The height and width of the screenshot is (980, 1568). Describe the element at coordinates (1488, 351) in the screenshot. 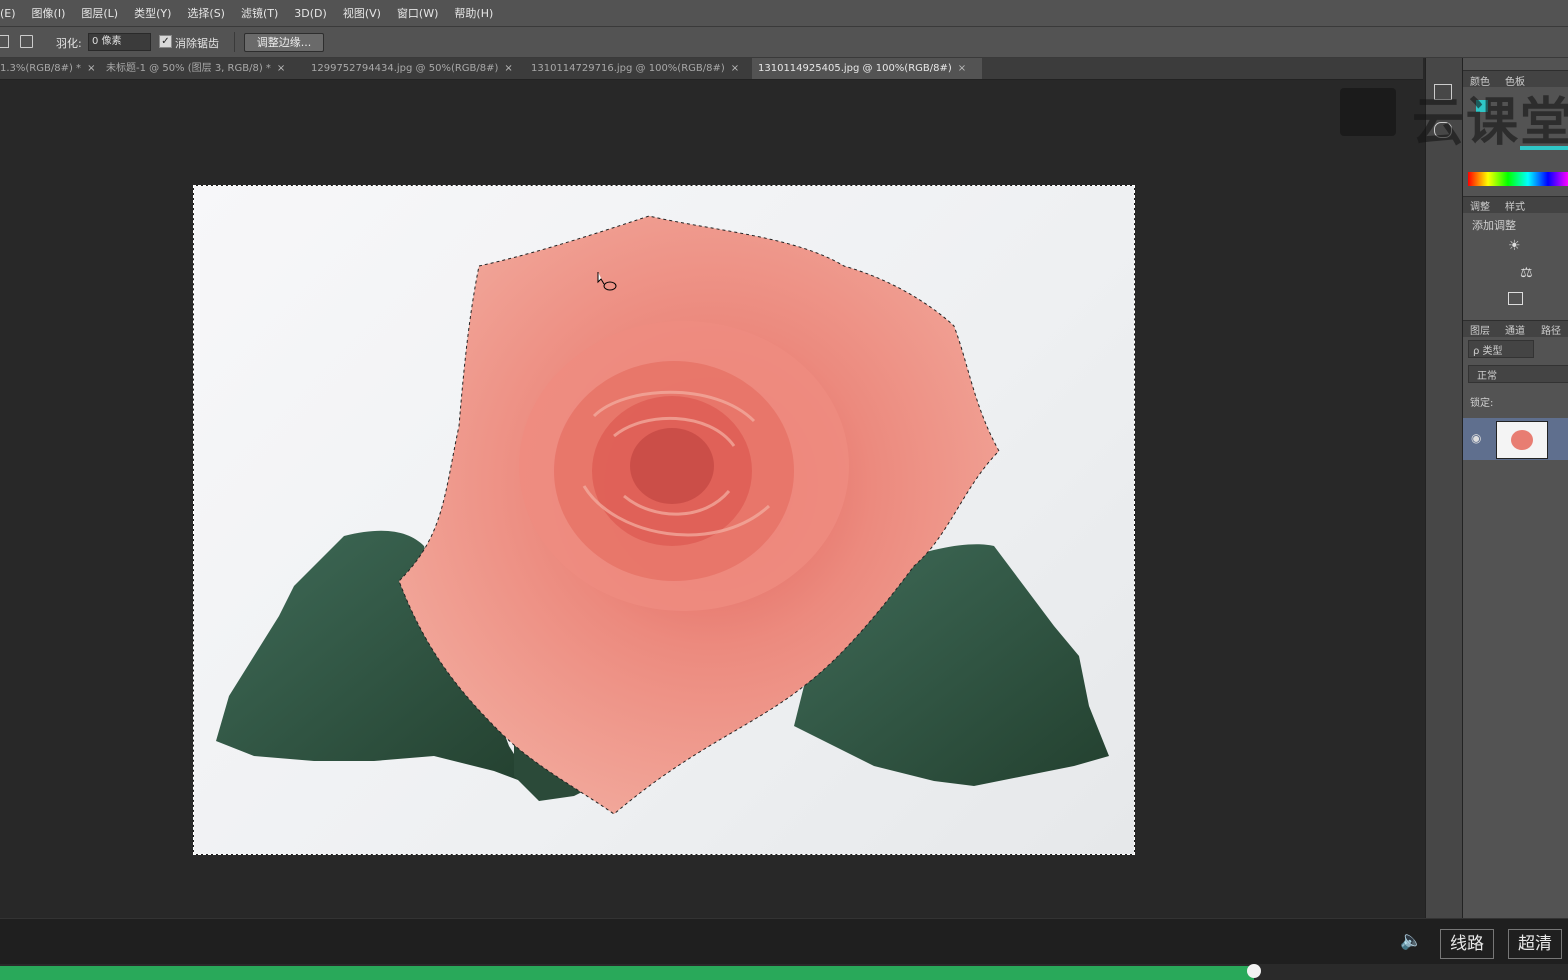

I see `kind-filter-label: ρ 类型` at that location.